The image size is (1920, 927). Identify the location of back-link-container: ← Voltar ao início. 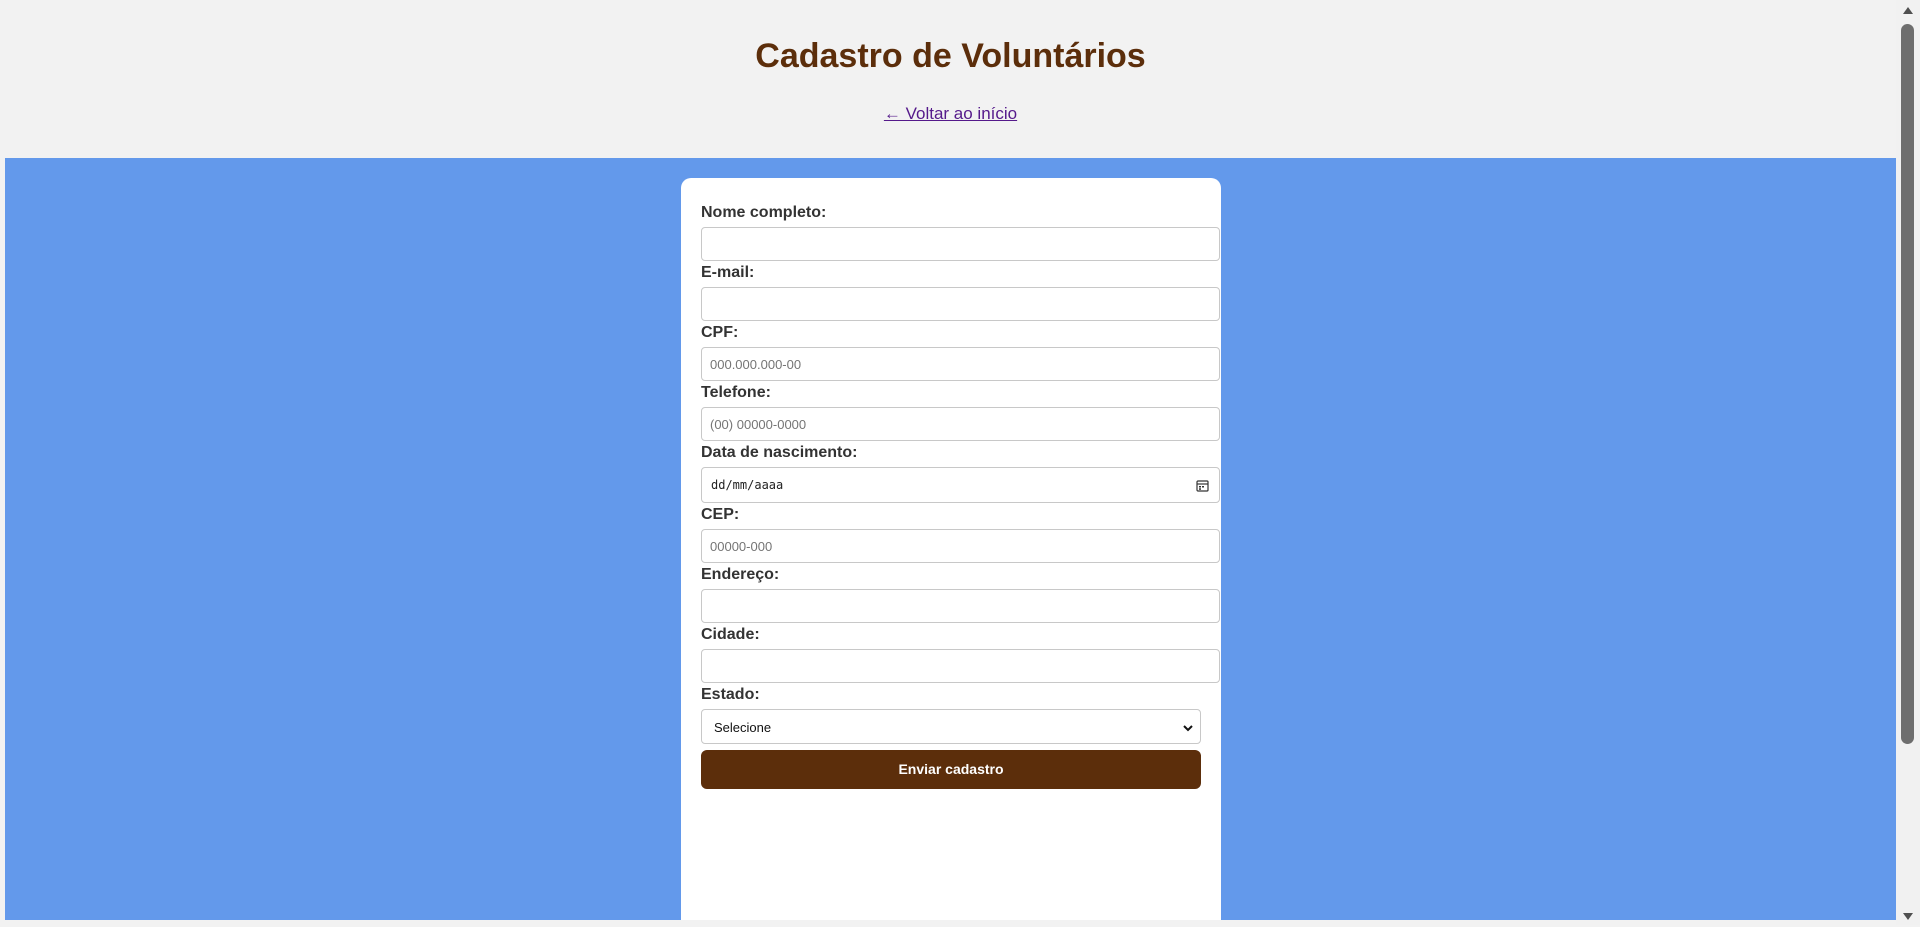
(950, 114).